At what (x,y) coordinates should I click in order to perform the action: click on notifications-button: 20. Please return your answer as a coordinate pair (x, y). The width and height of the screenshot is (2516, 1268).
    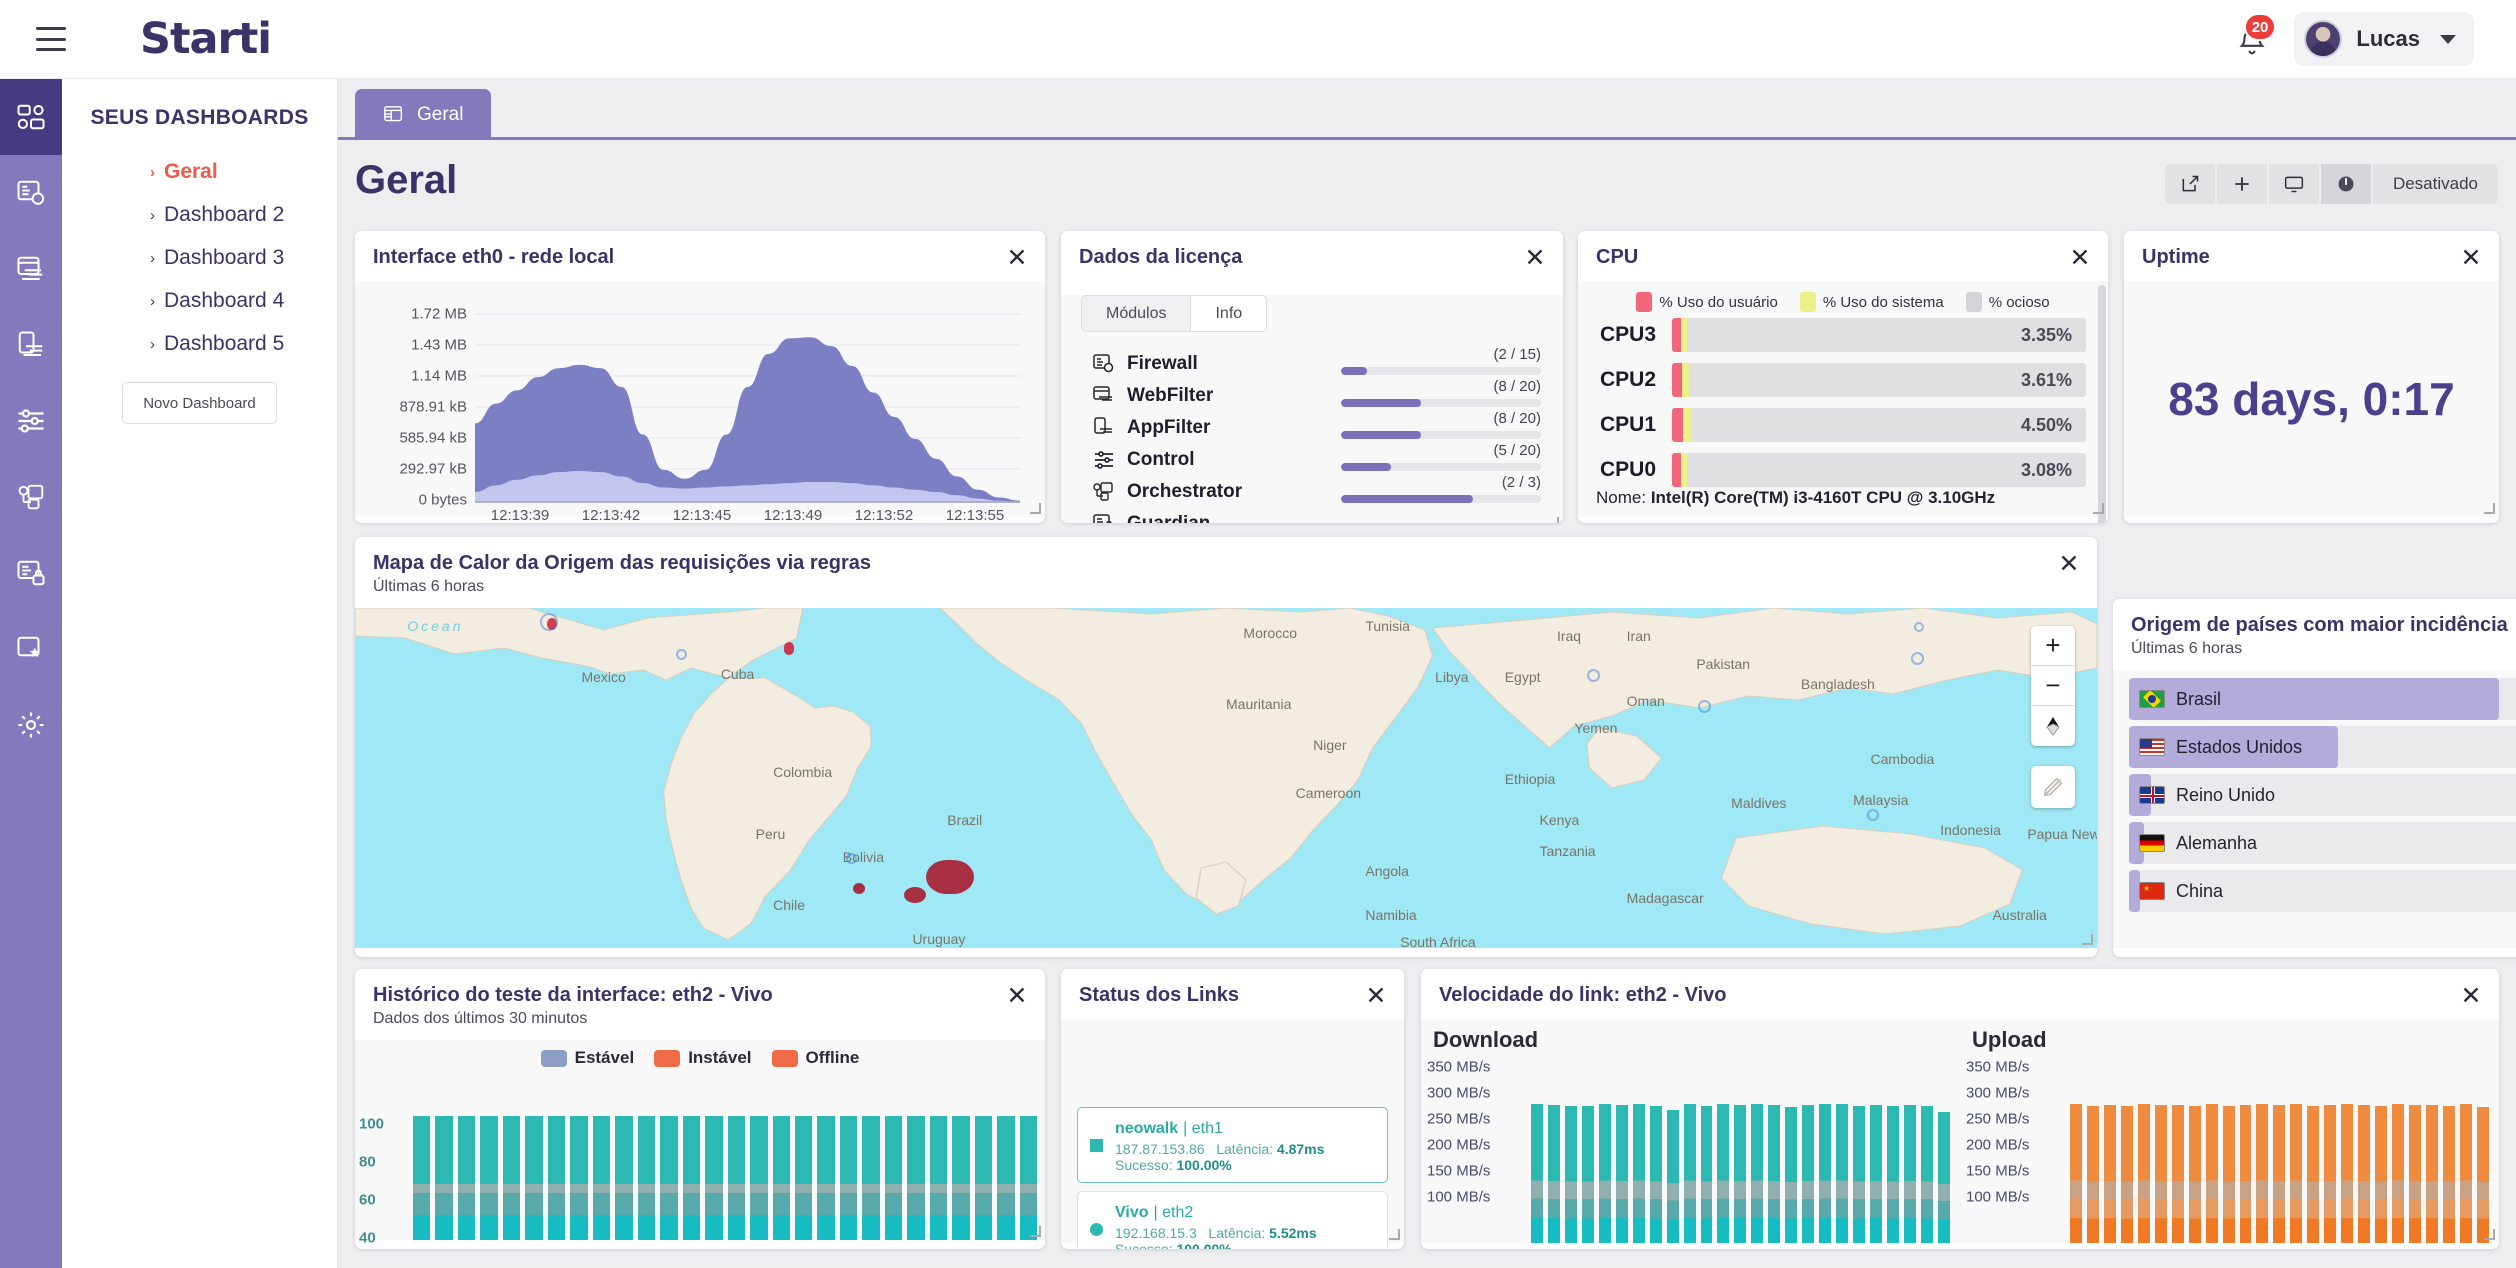
    Looking at the image, I should click on (2254, 37).